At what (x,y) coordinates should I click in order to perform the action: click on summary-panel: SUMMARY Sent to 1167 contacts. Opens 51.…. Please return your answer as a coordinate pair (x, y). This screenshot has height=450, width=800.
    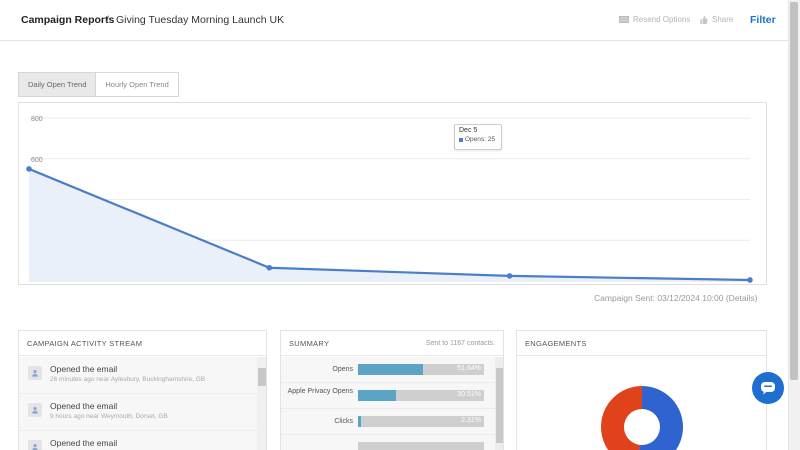
    Looking at the image, I should click on (392, 390).